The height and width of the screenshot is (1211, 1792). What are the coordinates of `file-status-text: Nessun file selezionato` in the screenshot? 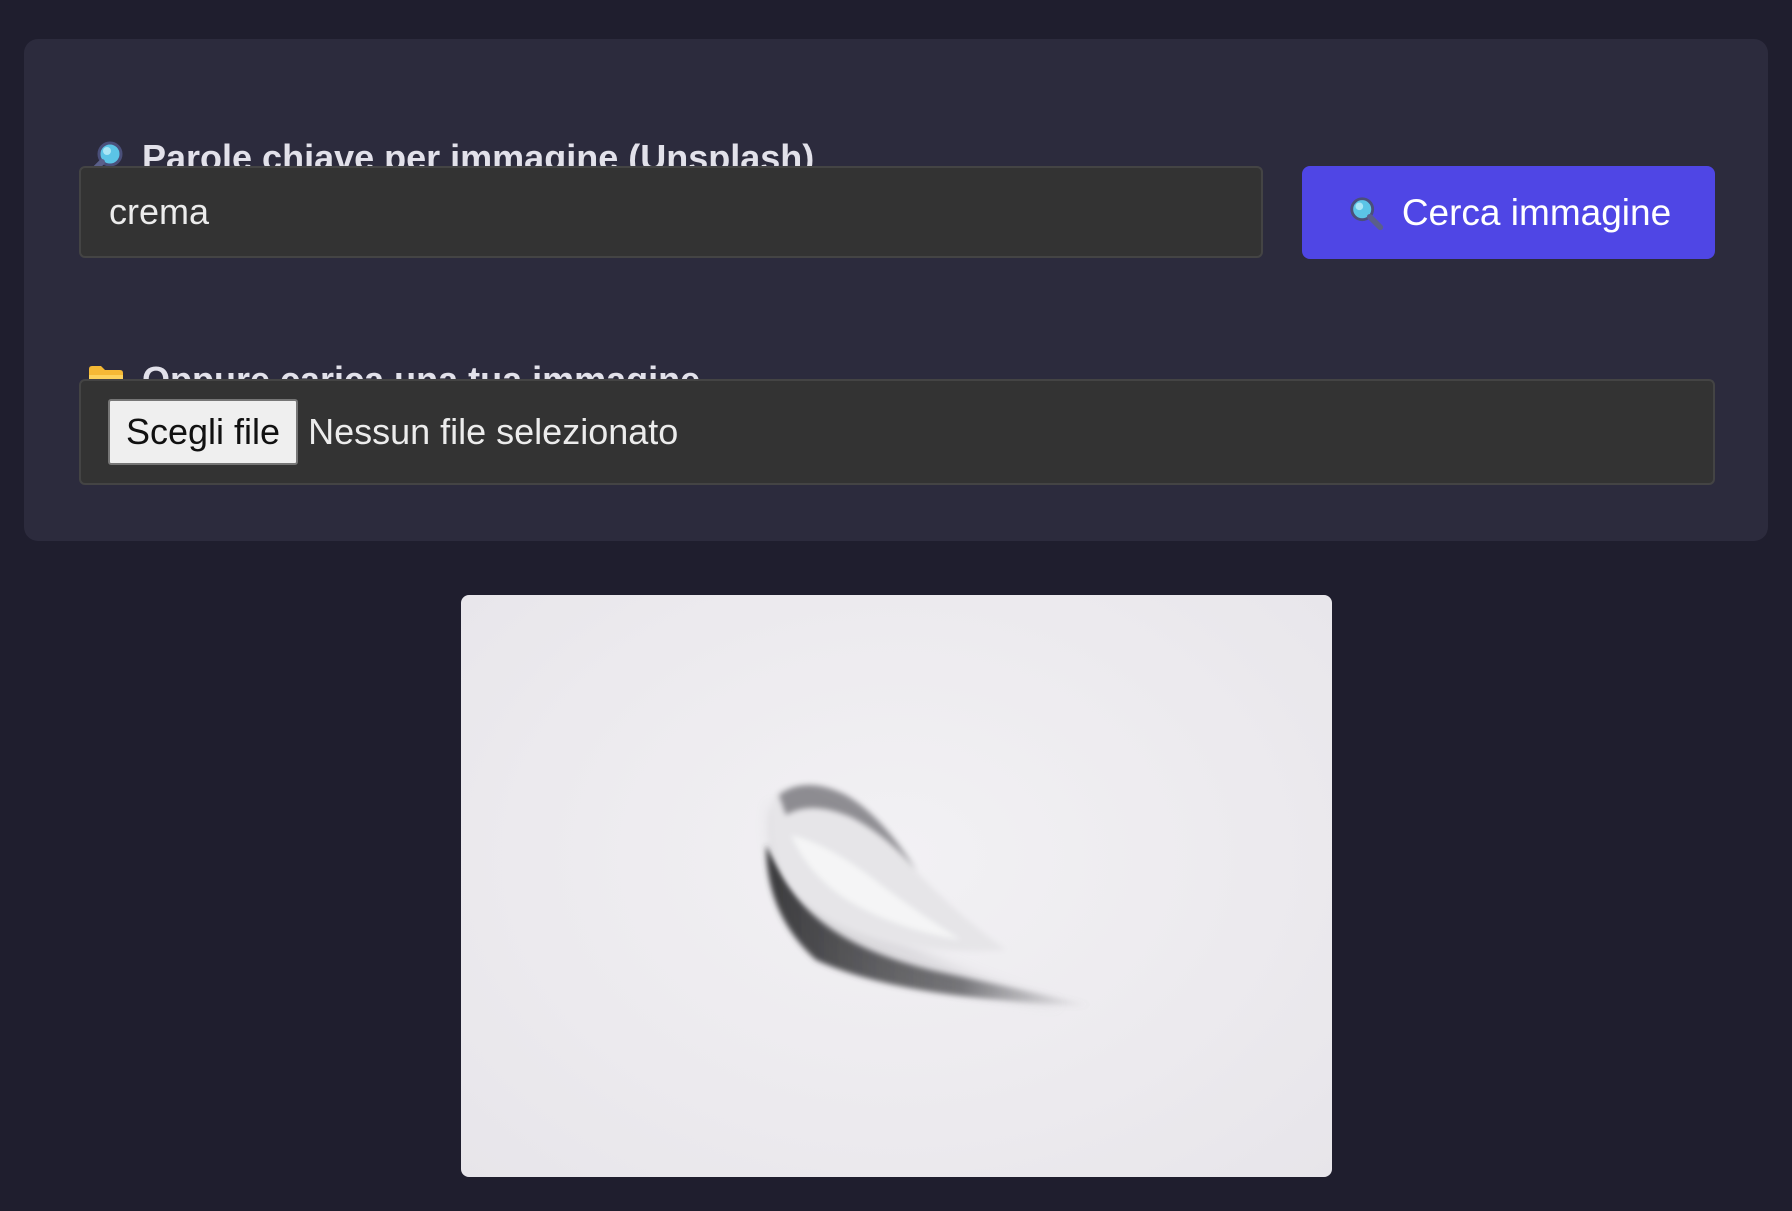 It's located at (493, 431).